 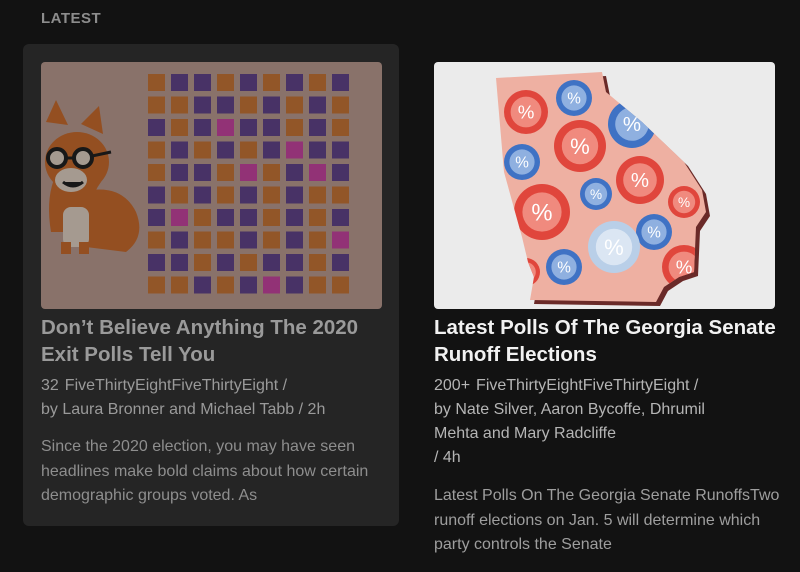 What do you see at coordinates (452, 385) in the screenshot?
I see `comment-count: 200+` at bounding box center [452, 385].